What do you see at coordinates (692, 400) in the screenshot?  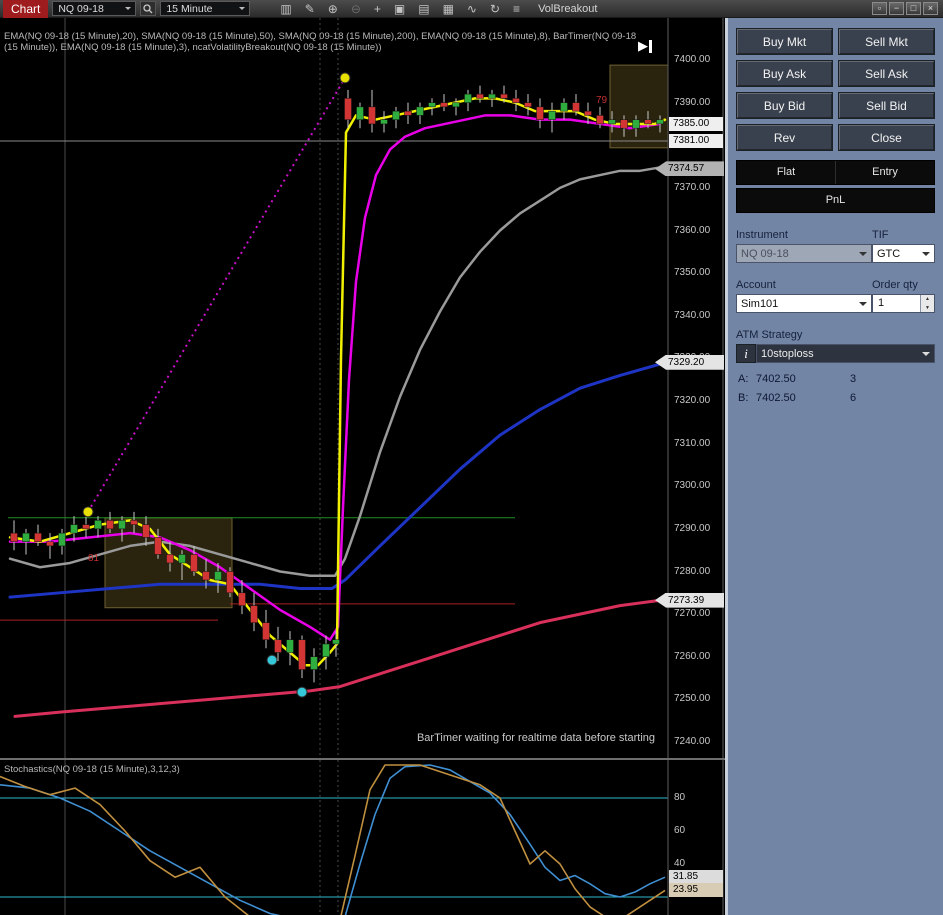 I see `price-axis-label: 7320.00` at bounding box center [692, 400].